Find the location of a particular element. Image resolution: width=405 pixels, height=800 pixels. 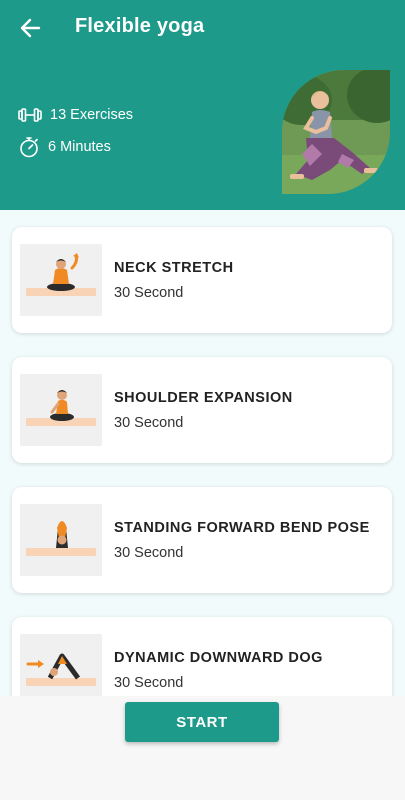

exercise-card: SHOULDER EXPANSION 30 Second is located at coordinates (202, 410).